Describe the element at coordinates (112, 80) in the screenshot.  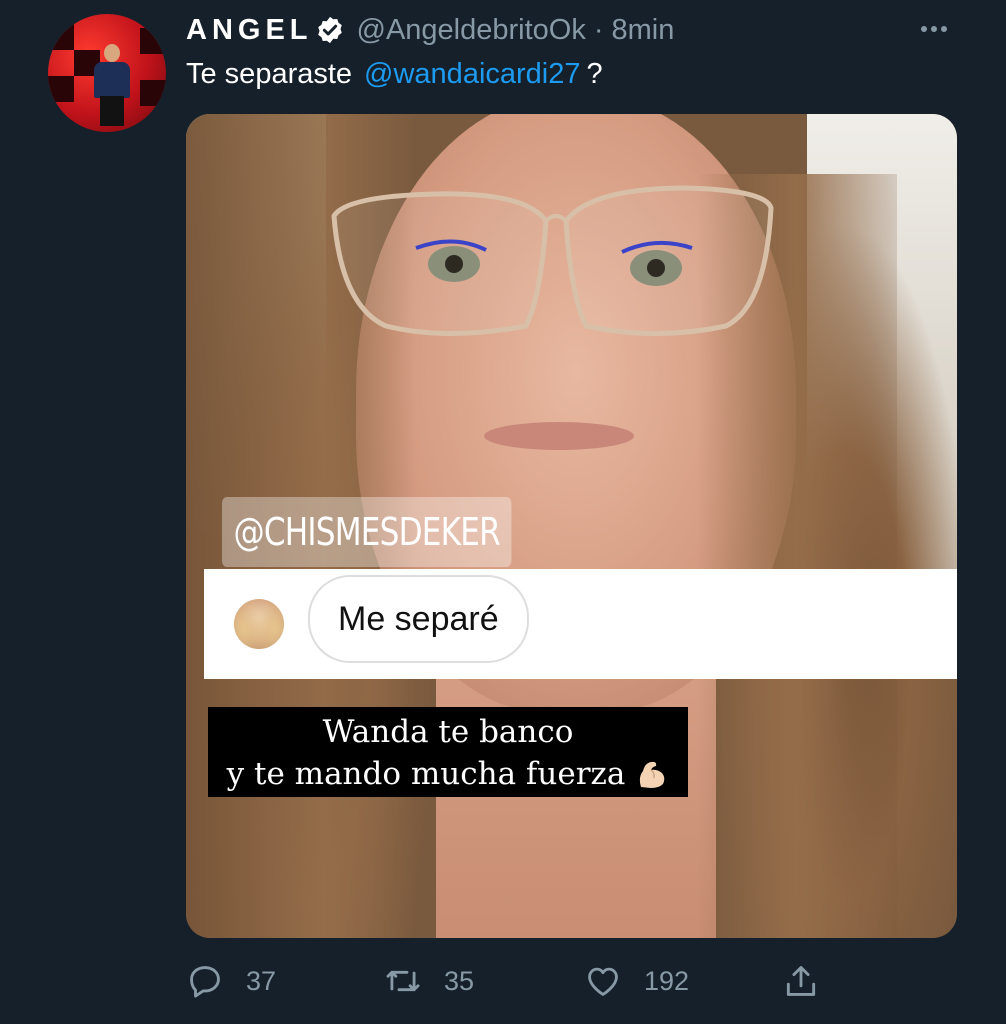
I see `avatar-person-body` at that location.